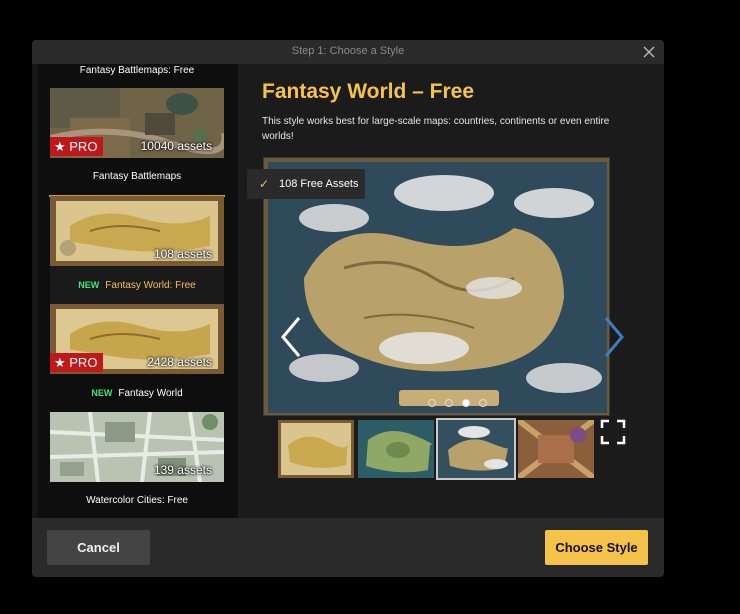 The image size is (740, 614). I want to click on carousel-dots, so click(462, 400).